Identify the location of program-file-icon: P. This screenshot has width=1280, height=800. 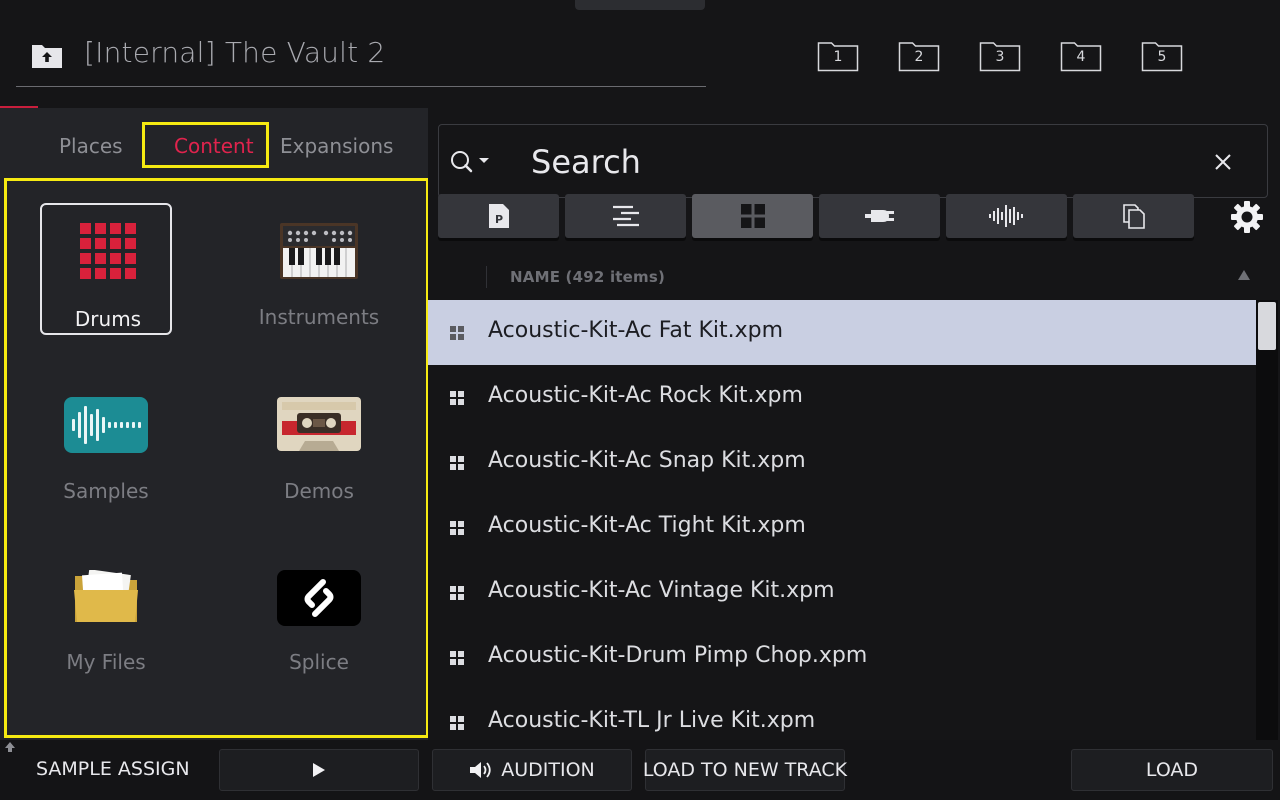
(498, 216).